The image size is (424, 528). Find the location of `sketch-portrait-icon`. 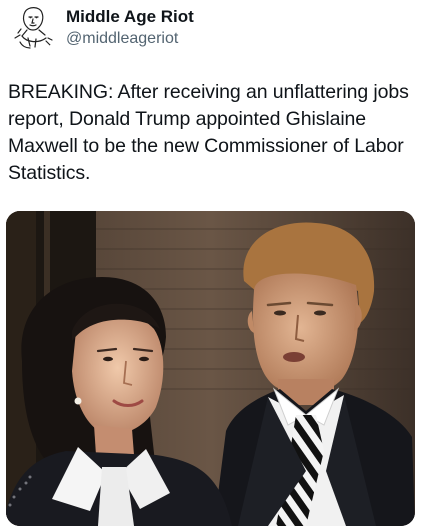

sketch-portrait-icon is located at coordinates (33, 28).